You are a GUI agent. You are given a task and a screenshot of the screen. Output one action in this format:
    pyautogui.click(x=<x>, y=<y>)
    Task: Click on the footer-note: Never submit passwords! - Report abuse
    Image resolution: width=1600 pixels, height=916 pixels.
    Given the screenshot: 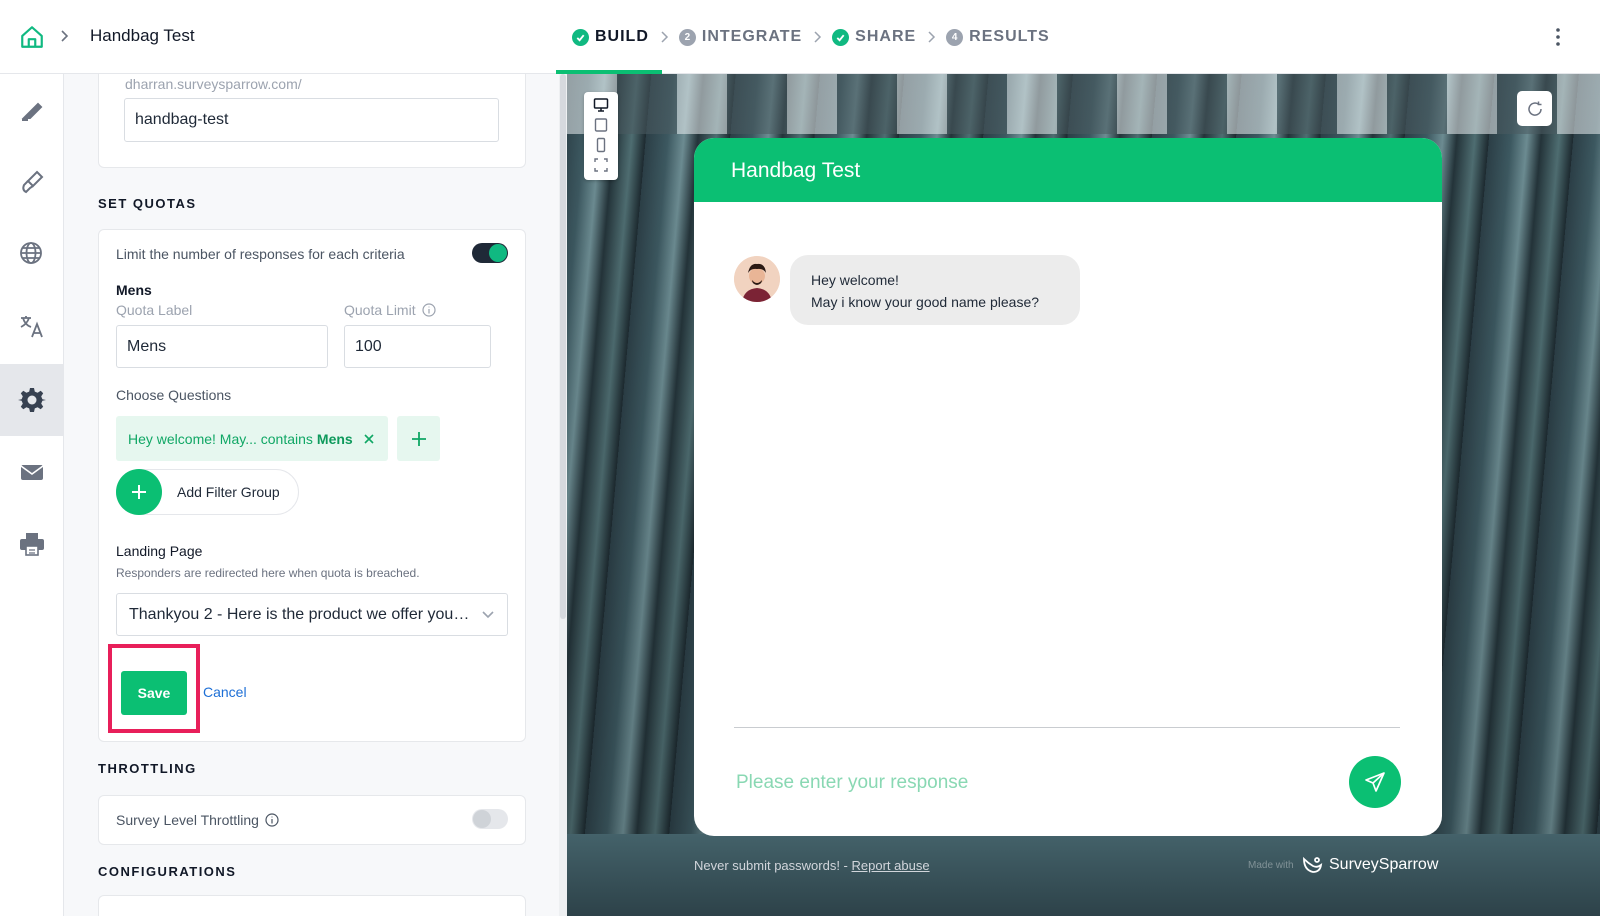 What is the action you would take?
    pyautogui.click(x=812, y=865)
    